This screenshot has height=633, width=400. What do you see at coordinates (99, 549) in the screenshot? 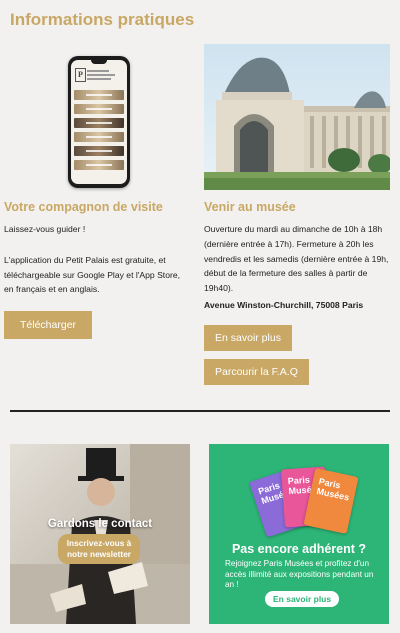
I see `newsletter-signup-button: Inscrivez-vous à notre newsletter` at bounding box center [99, 549].